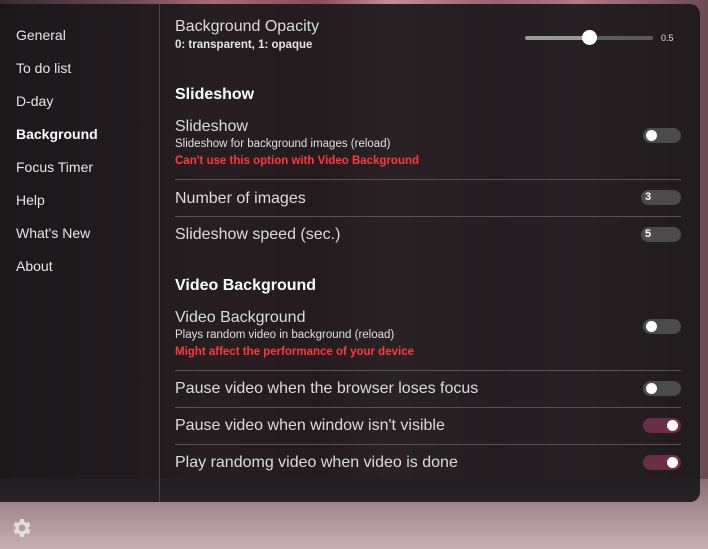 This screenshot has width=708, height=549. I want to click on video-bg-title: Video Background, so click(240, 317).